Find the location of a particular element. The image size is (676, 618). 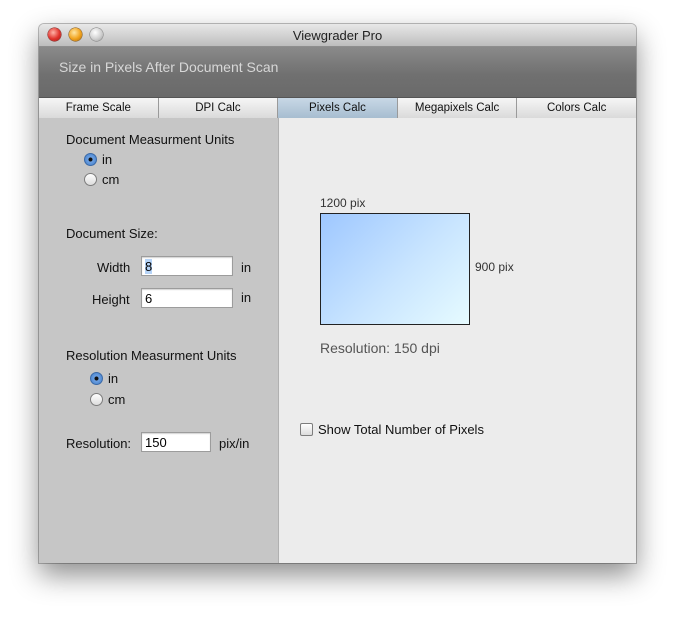

height-unit: in is located at coordinates (246, 297).